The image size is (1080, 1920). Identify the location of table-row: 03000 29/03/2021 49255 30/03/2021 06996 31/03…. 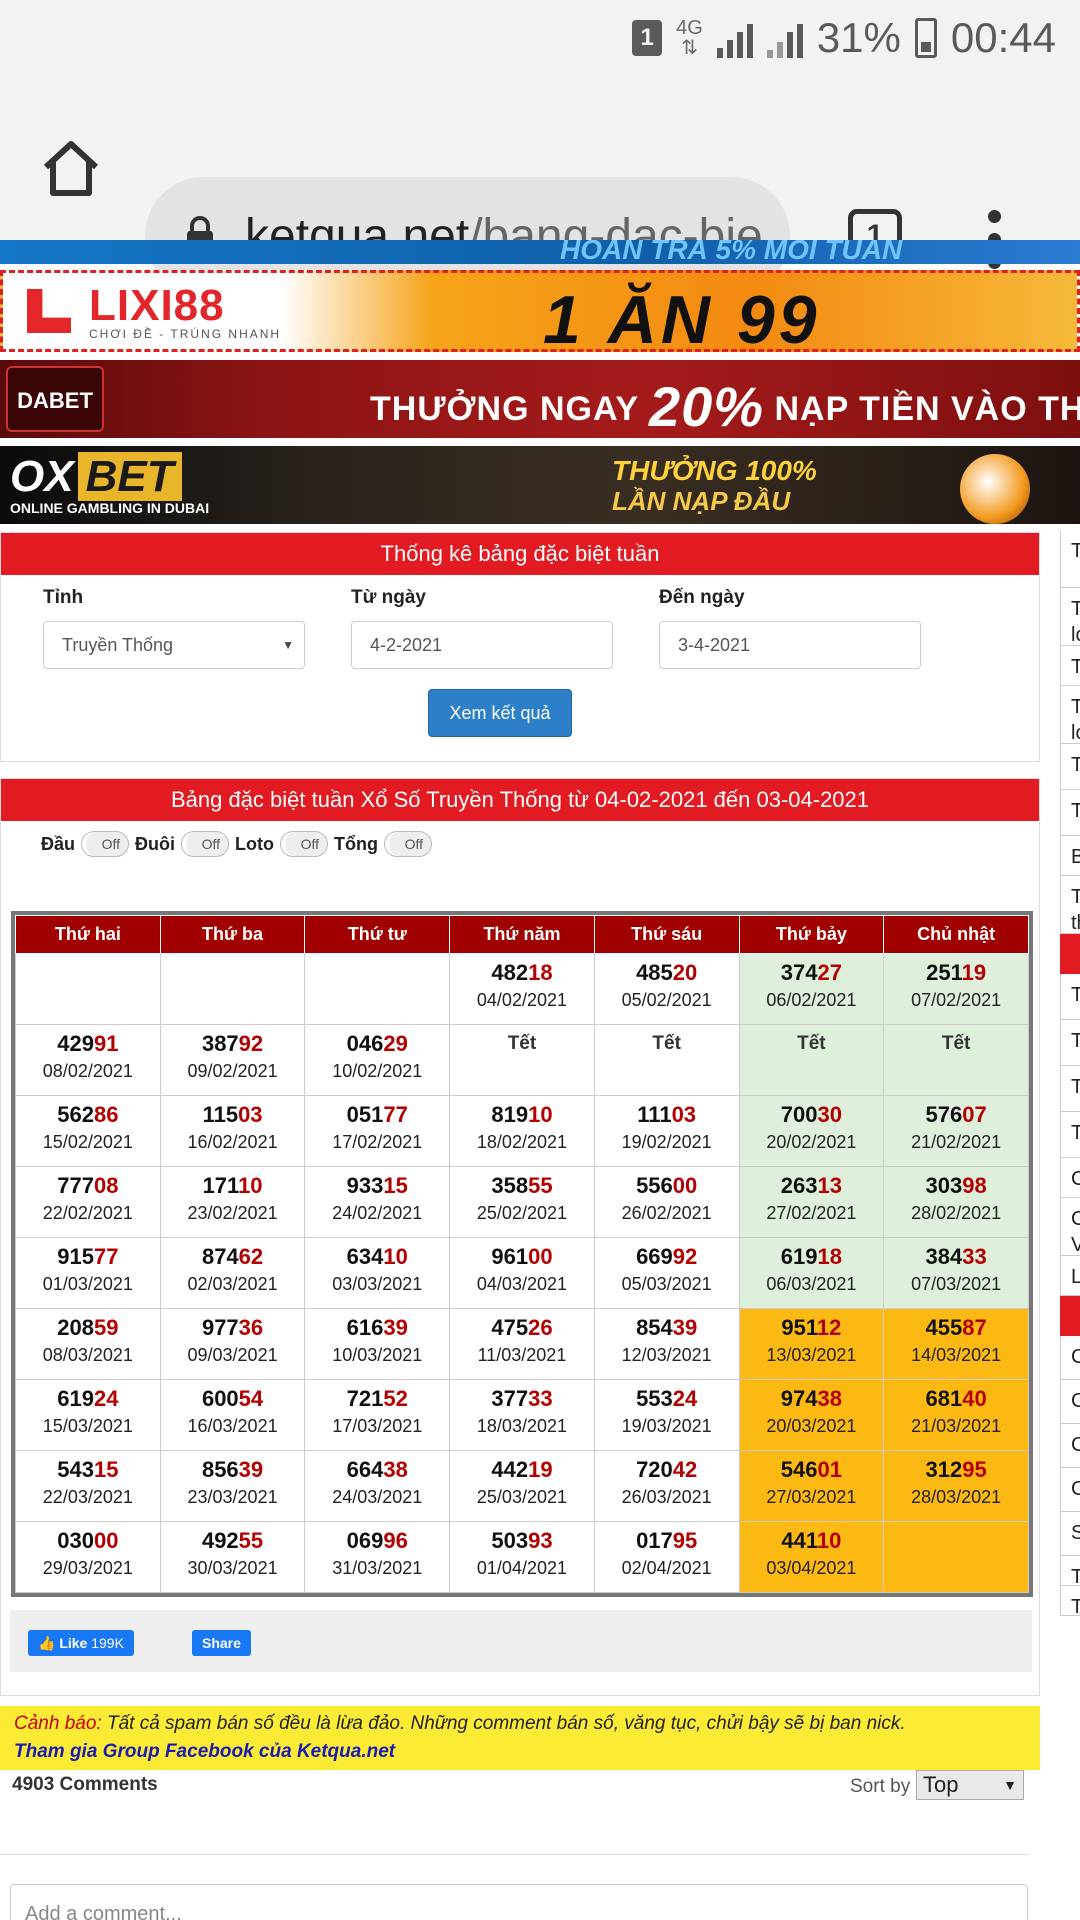
(522, 1557).